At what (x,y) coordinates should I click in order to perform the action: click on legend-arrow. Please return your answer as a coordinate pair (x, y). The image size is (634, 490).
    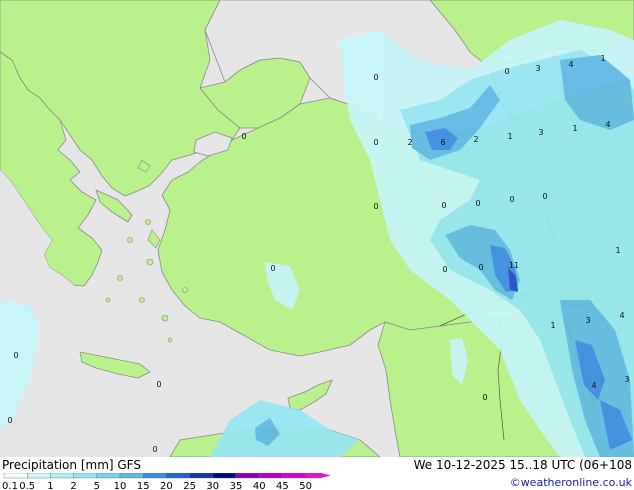
    Looking at the image, I should click on (325, 475).